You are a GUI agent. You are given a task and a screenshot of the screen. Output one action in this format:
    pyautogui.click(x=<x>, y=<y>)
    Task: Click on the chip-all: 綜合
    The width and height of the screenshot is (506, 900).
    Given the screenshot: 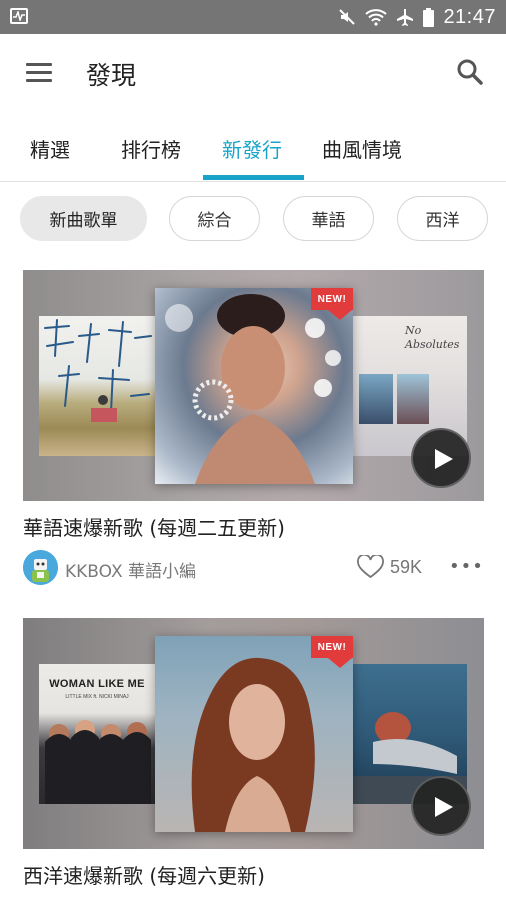 What is the action you would take?
    pyautogui.click(x=214, y=218)
    